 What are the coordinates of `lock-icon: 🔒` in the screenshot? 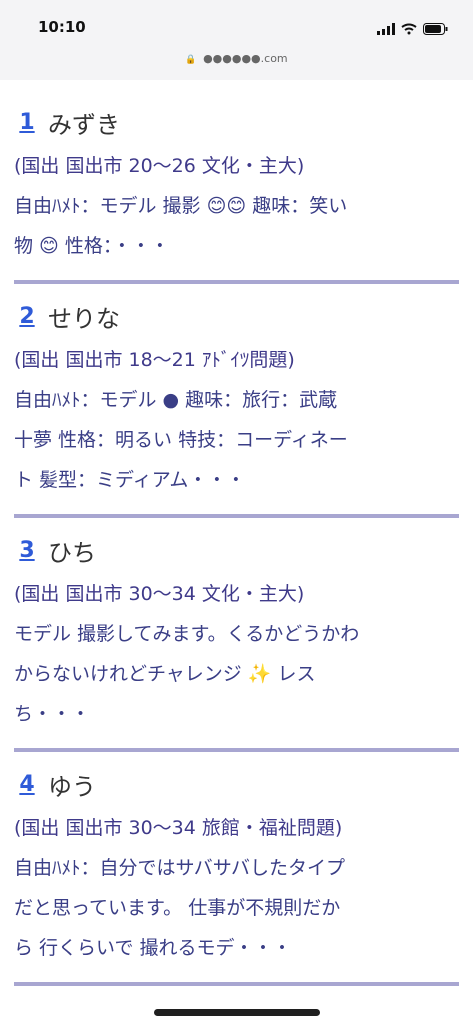 It's located at (191, 60).